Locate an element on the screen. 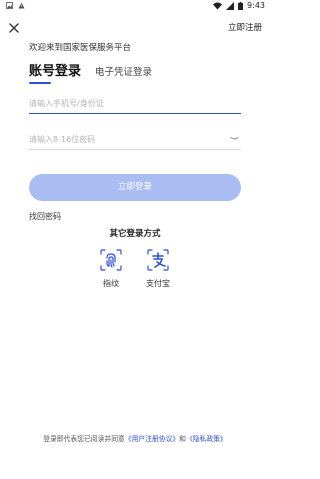 This screenshot has height=479, width=320. battery-icon is located at coordinates (241, 5).